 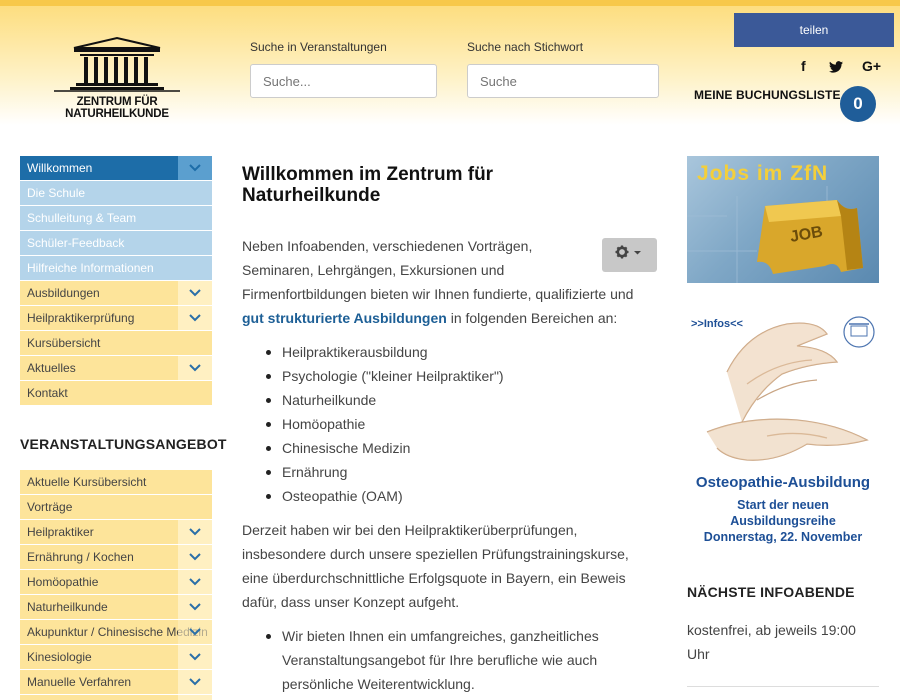 I want to click on events-item-ernaehrung-kochen: Ernährung / Kochen, so click(x=116, y=557).